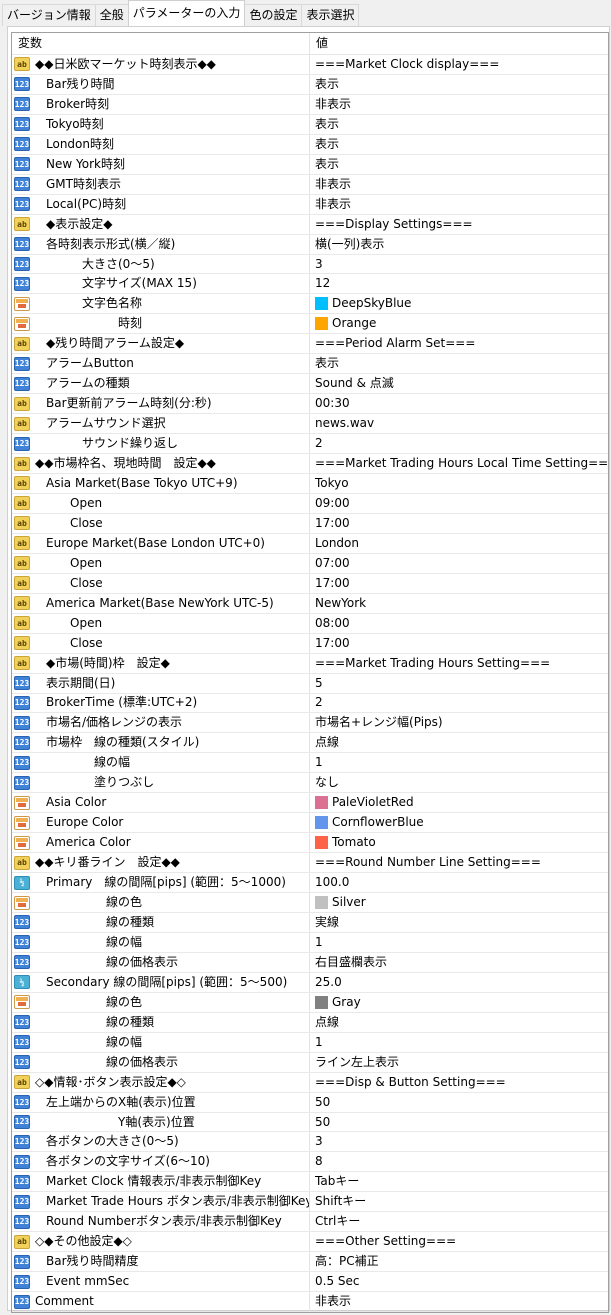 The image size is (611, 1315). Describe the element at coordinates (459, 1122) in the screenshot. I see `value-cell: 50` at that location.